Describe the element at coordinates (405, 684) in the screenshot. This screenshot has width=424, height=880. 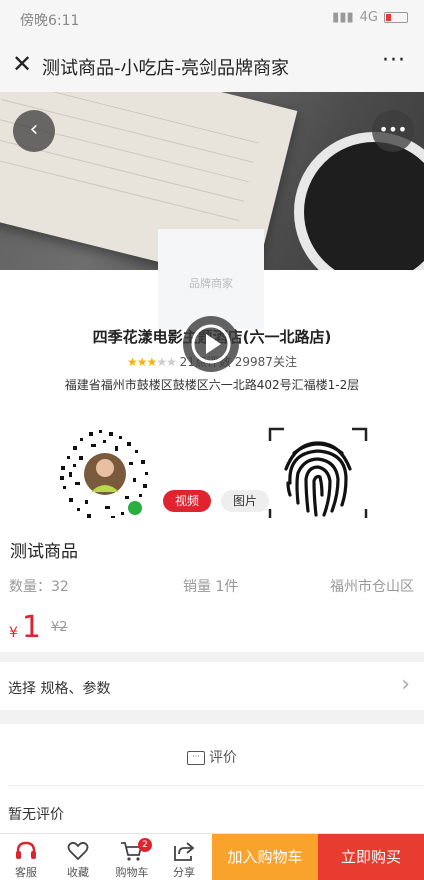
I see `chevron-right-icon: ›` at that location.